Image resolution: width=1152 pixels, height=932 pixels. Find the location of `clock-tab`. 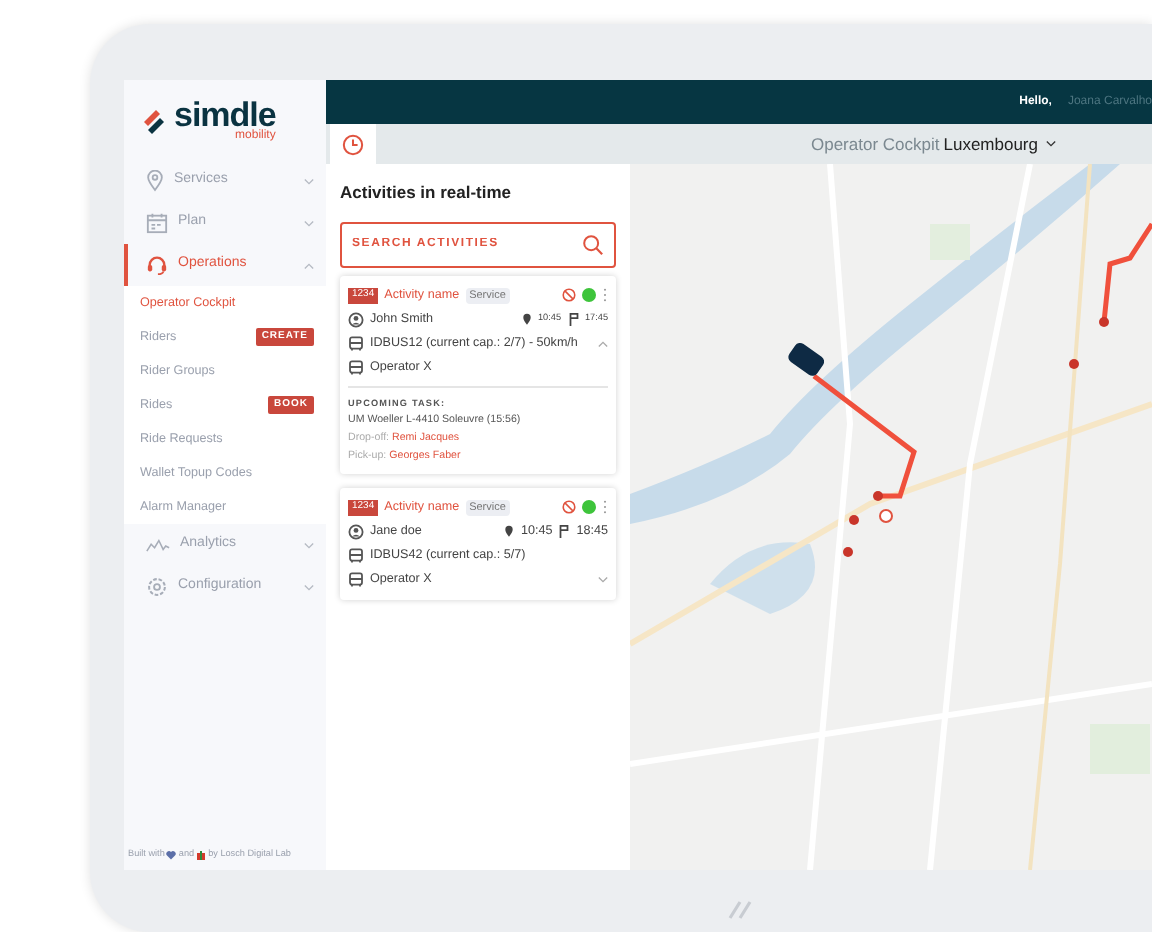

clock-tab is located at coordinates (353, 144).